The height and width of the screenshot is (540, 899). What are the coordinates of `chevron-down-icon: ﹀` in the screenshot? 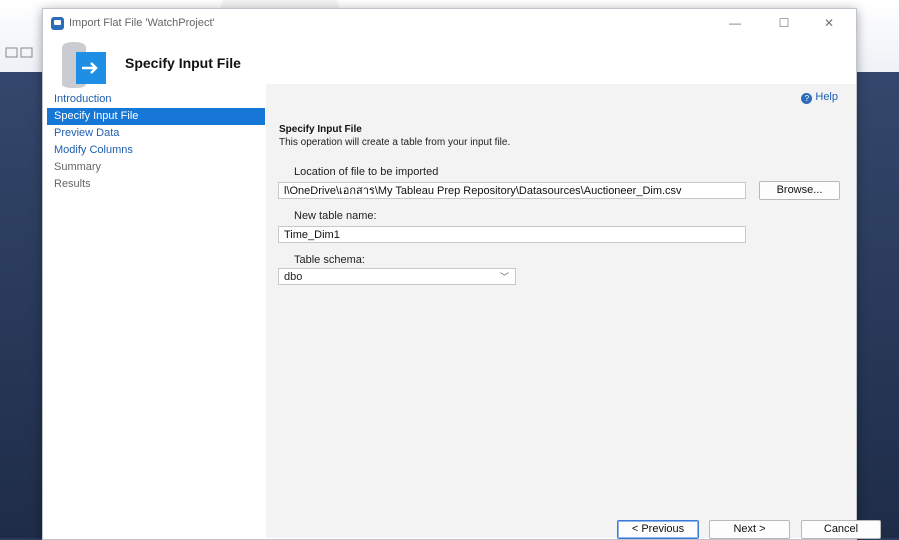 It's located at (504, 277).